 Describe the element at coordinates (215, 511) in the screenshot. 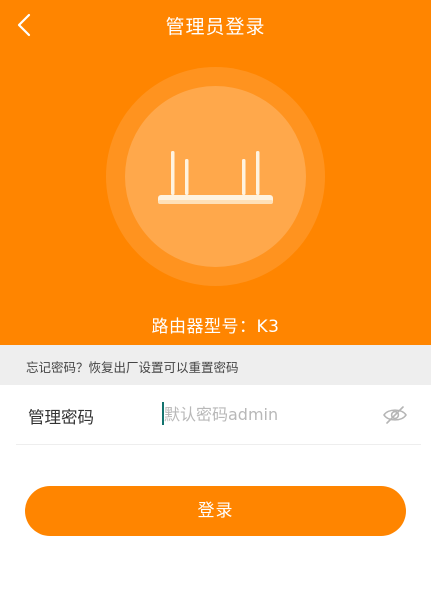

I see `login-button: 登录` at that location.